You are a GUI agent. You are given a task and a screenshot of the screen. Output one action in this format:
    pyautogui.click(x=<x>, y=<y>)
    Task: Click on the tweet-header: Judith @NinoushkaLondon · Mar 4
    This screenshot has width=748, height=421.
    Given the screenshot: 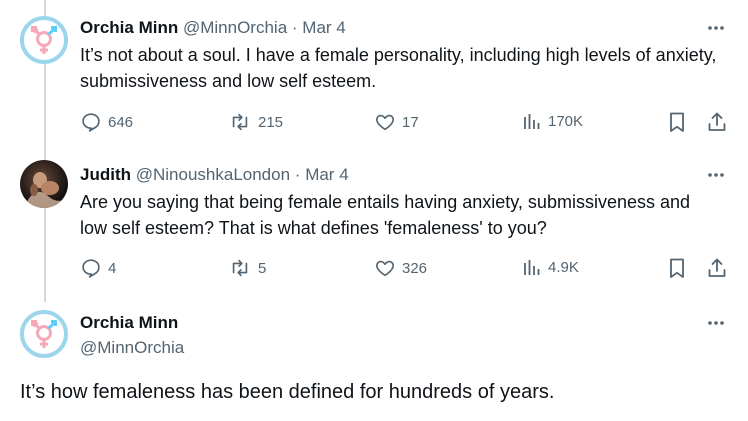 What is the action you would take?
    pyautogui.click(x=214, y=175)
    